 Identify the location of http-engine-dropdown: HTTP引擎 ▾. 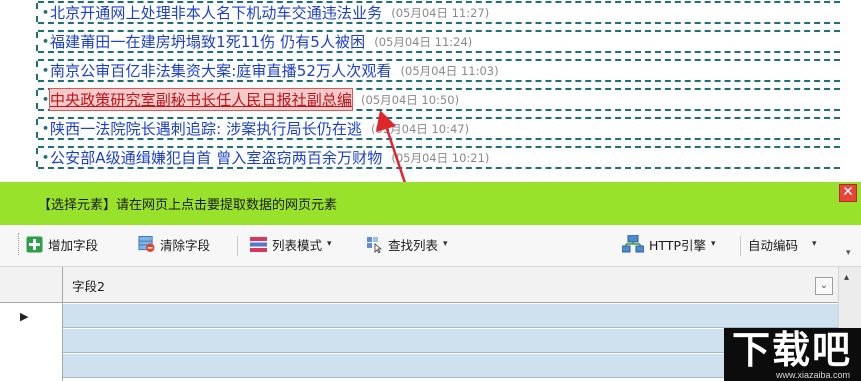
(669, 244).